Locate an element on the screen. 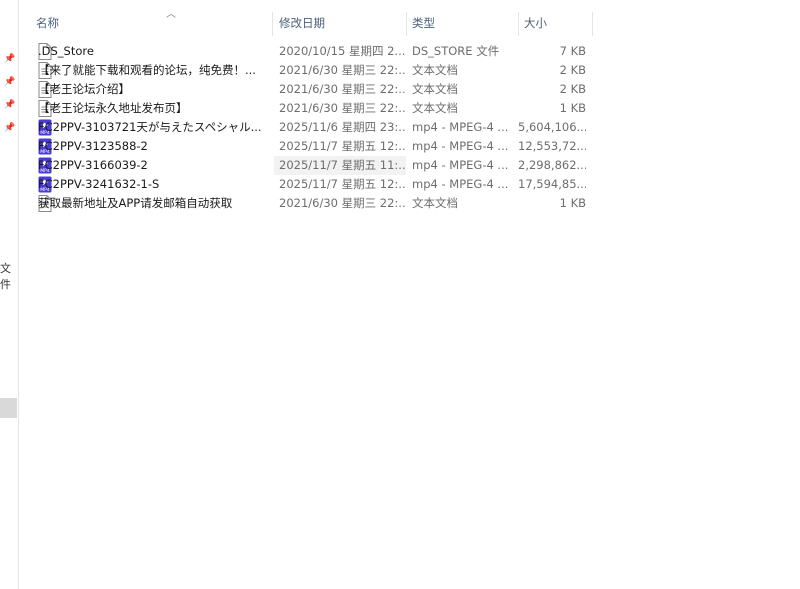  column-header-name: 名称 is located at coordinates (47, 22).